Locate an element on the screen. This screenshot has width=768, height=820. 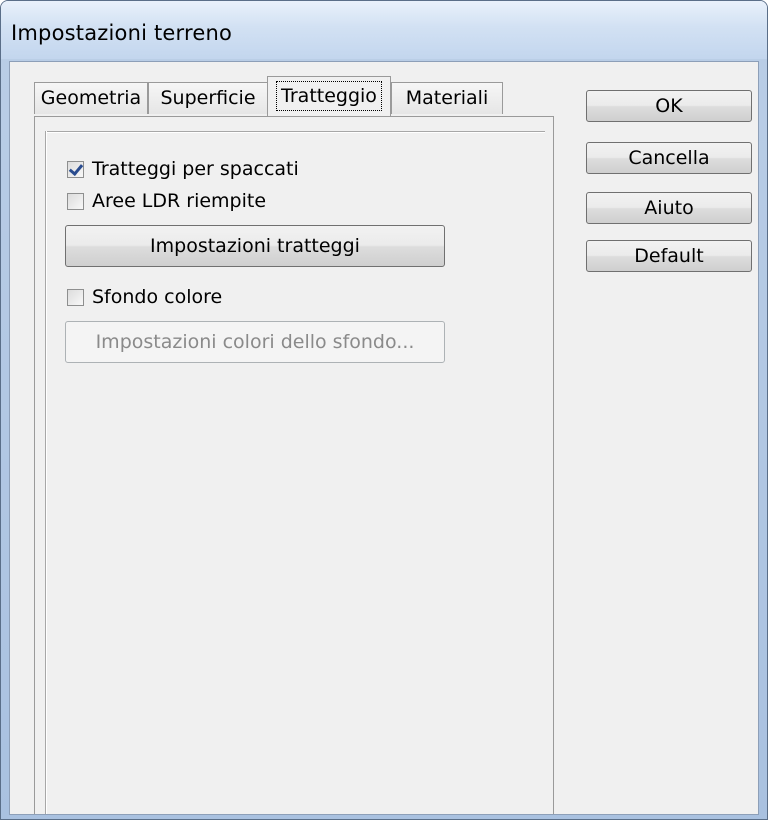
hatch-sections-option: Tratteggi per spaccati is located at coordinates (183, 169).